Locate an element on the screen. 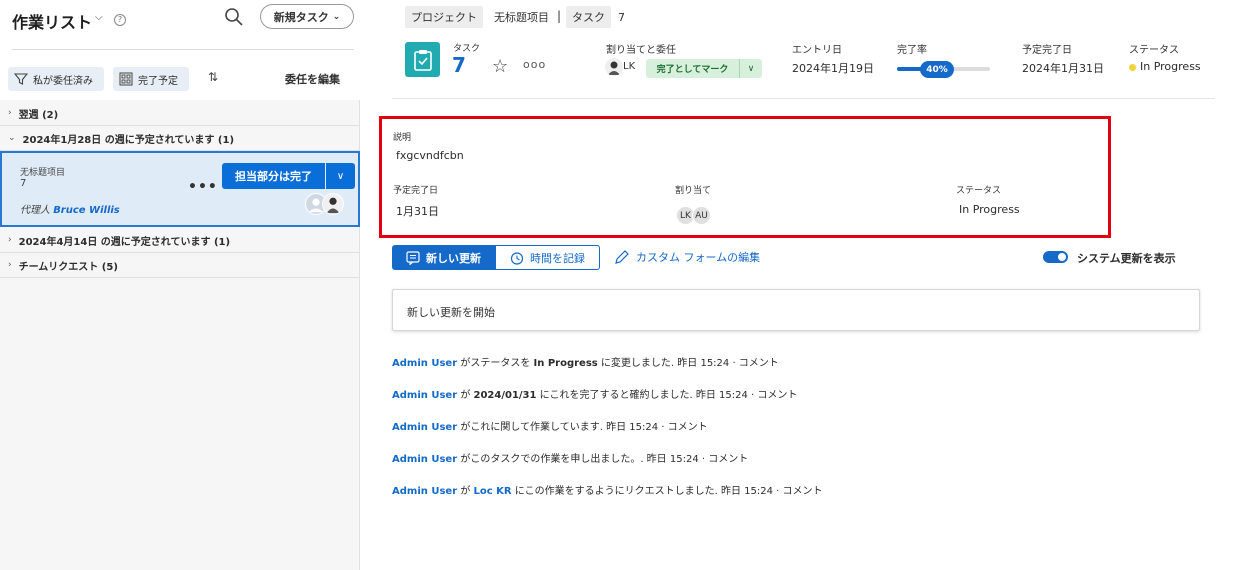 Image resolution: width=1233 pixels, height=570 pixels. feed-text: がステータスを is located at coordinates (495, 363).